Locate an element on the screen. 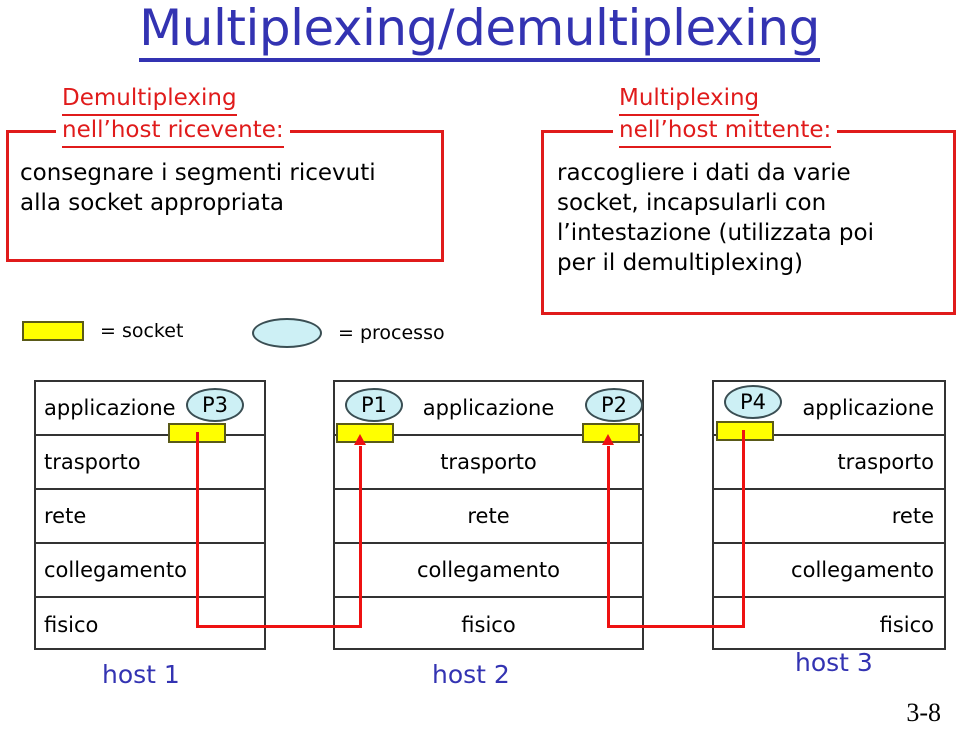 The image size is (959, 732). demultiplexing-body-line-2: alla socket appropriata is located at coordinates (152, 203).